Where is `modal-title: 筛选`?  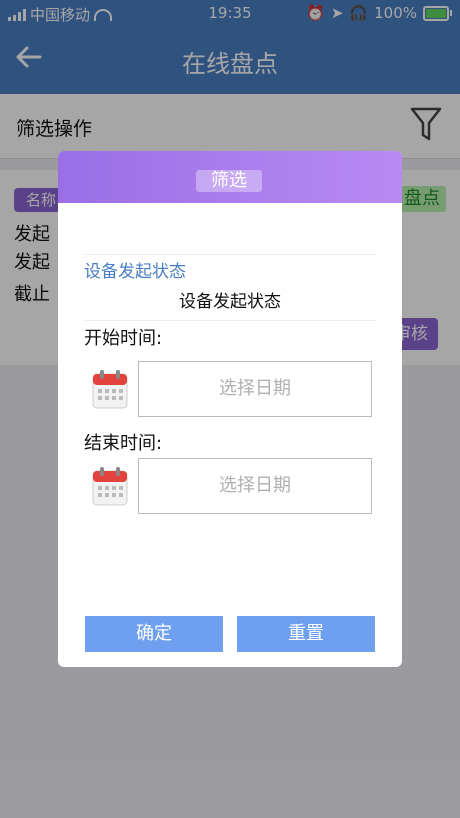
modal-title: 筛选 is located at coordinates (229, 181).